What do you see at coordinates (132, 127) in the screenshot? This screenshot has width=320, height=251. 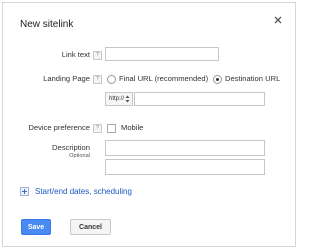 I see `mobile-checkbox-label: Mobile` at bounding box center [132, 127].